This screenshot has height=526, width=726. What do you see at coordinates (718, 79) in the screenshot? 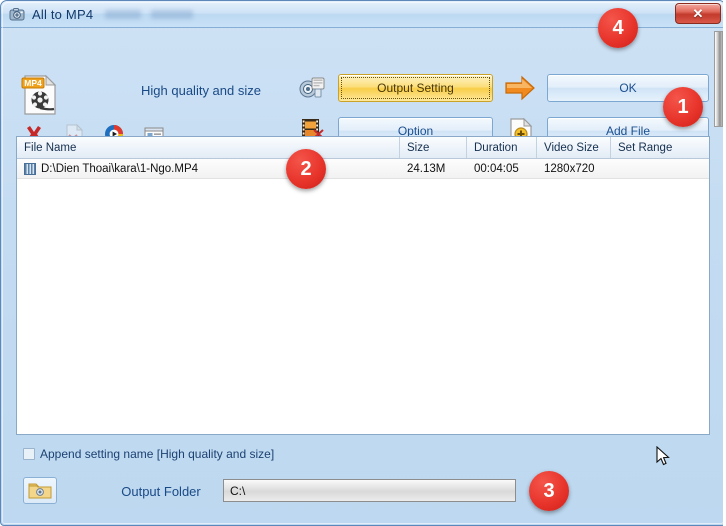
I see `vertical-scrollbar` at bounding box center [718, 79].